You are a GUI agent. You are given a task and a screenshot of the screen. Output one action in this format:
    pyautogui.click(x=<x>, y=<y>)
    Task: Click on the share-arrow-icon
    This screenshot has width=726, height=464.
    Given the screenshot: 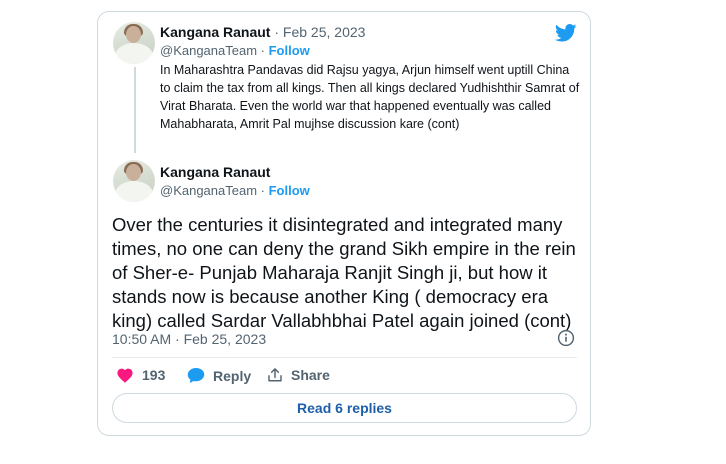 What is the action you would take?
    pyautogui.click(x=275, y=375)
    